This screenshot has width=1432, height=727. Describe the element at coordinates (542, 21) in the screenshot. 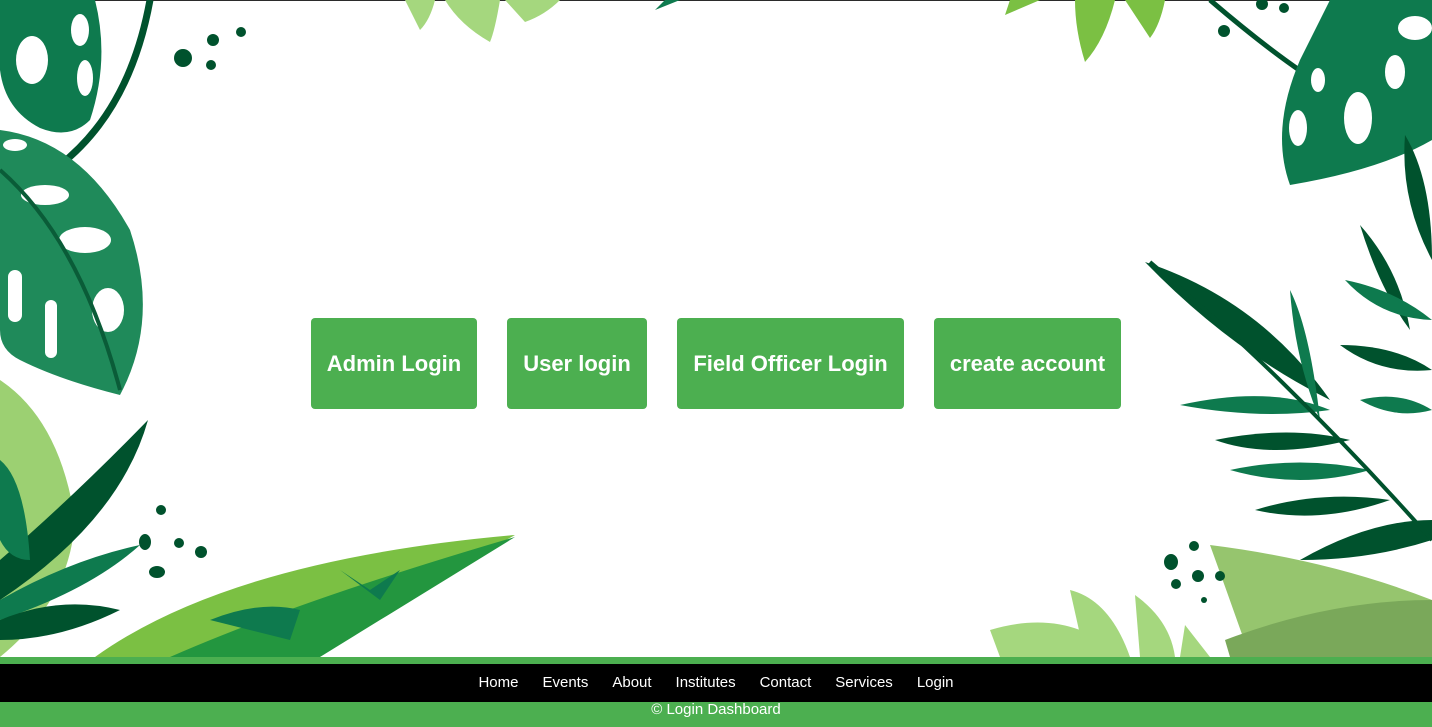

I see `light-leaves-top` at that location.